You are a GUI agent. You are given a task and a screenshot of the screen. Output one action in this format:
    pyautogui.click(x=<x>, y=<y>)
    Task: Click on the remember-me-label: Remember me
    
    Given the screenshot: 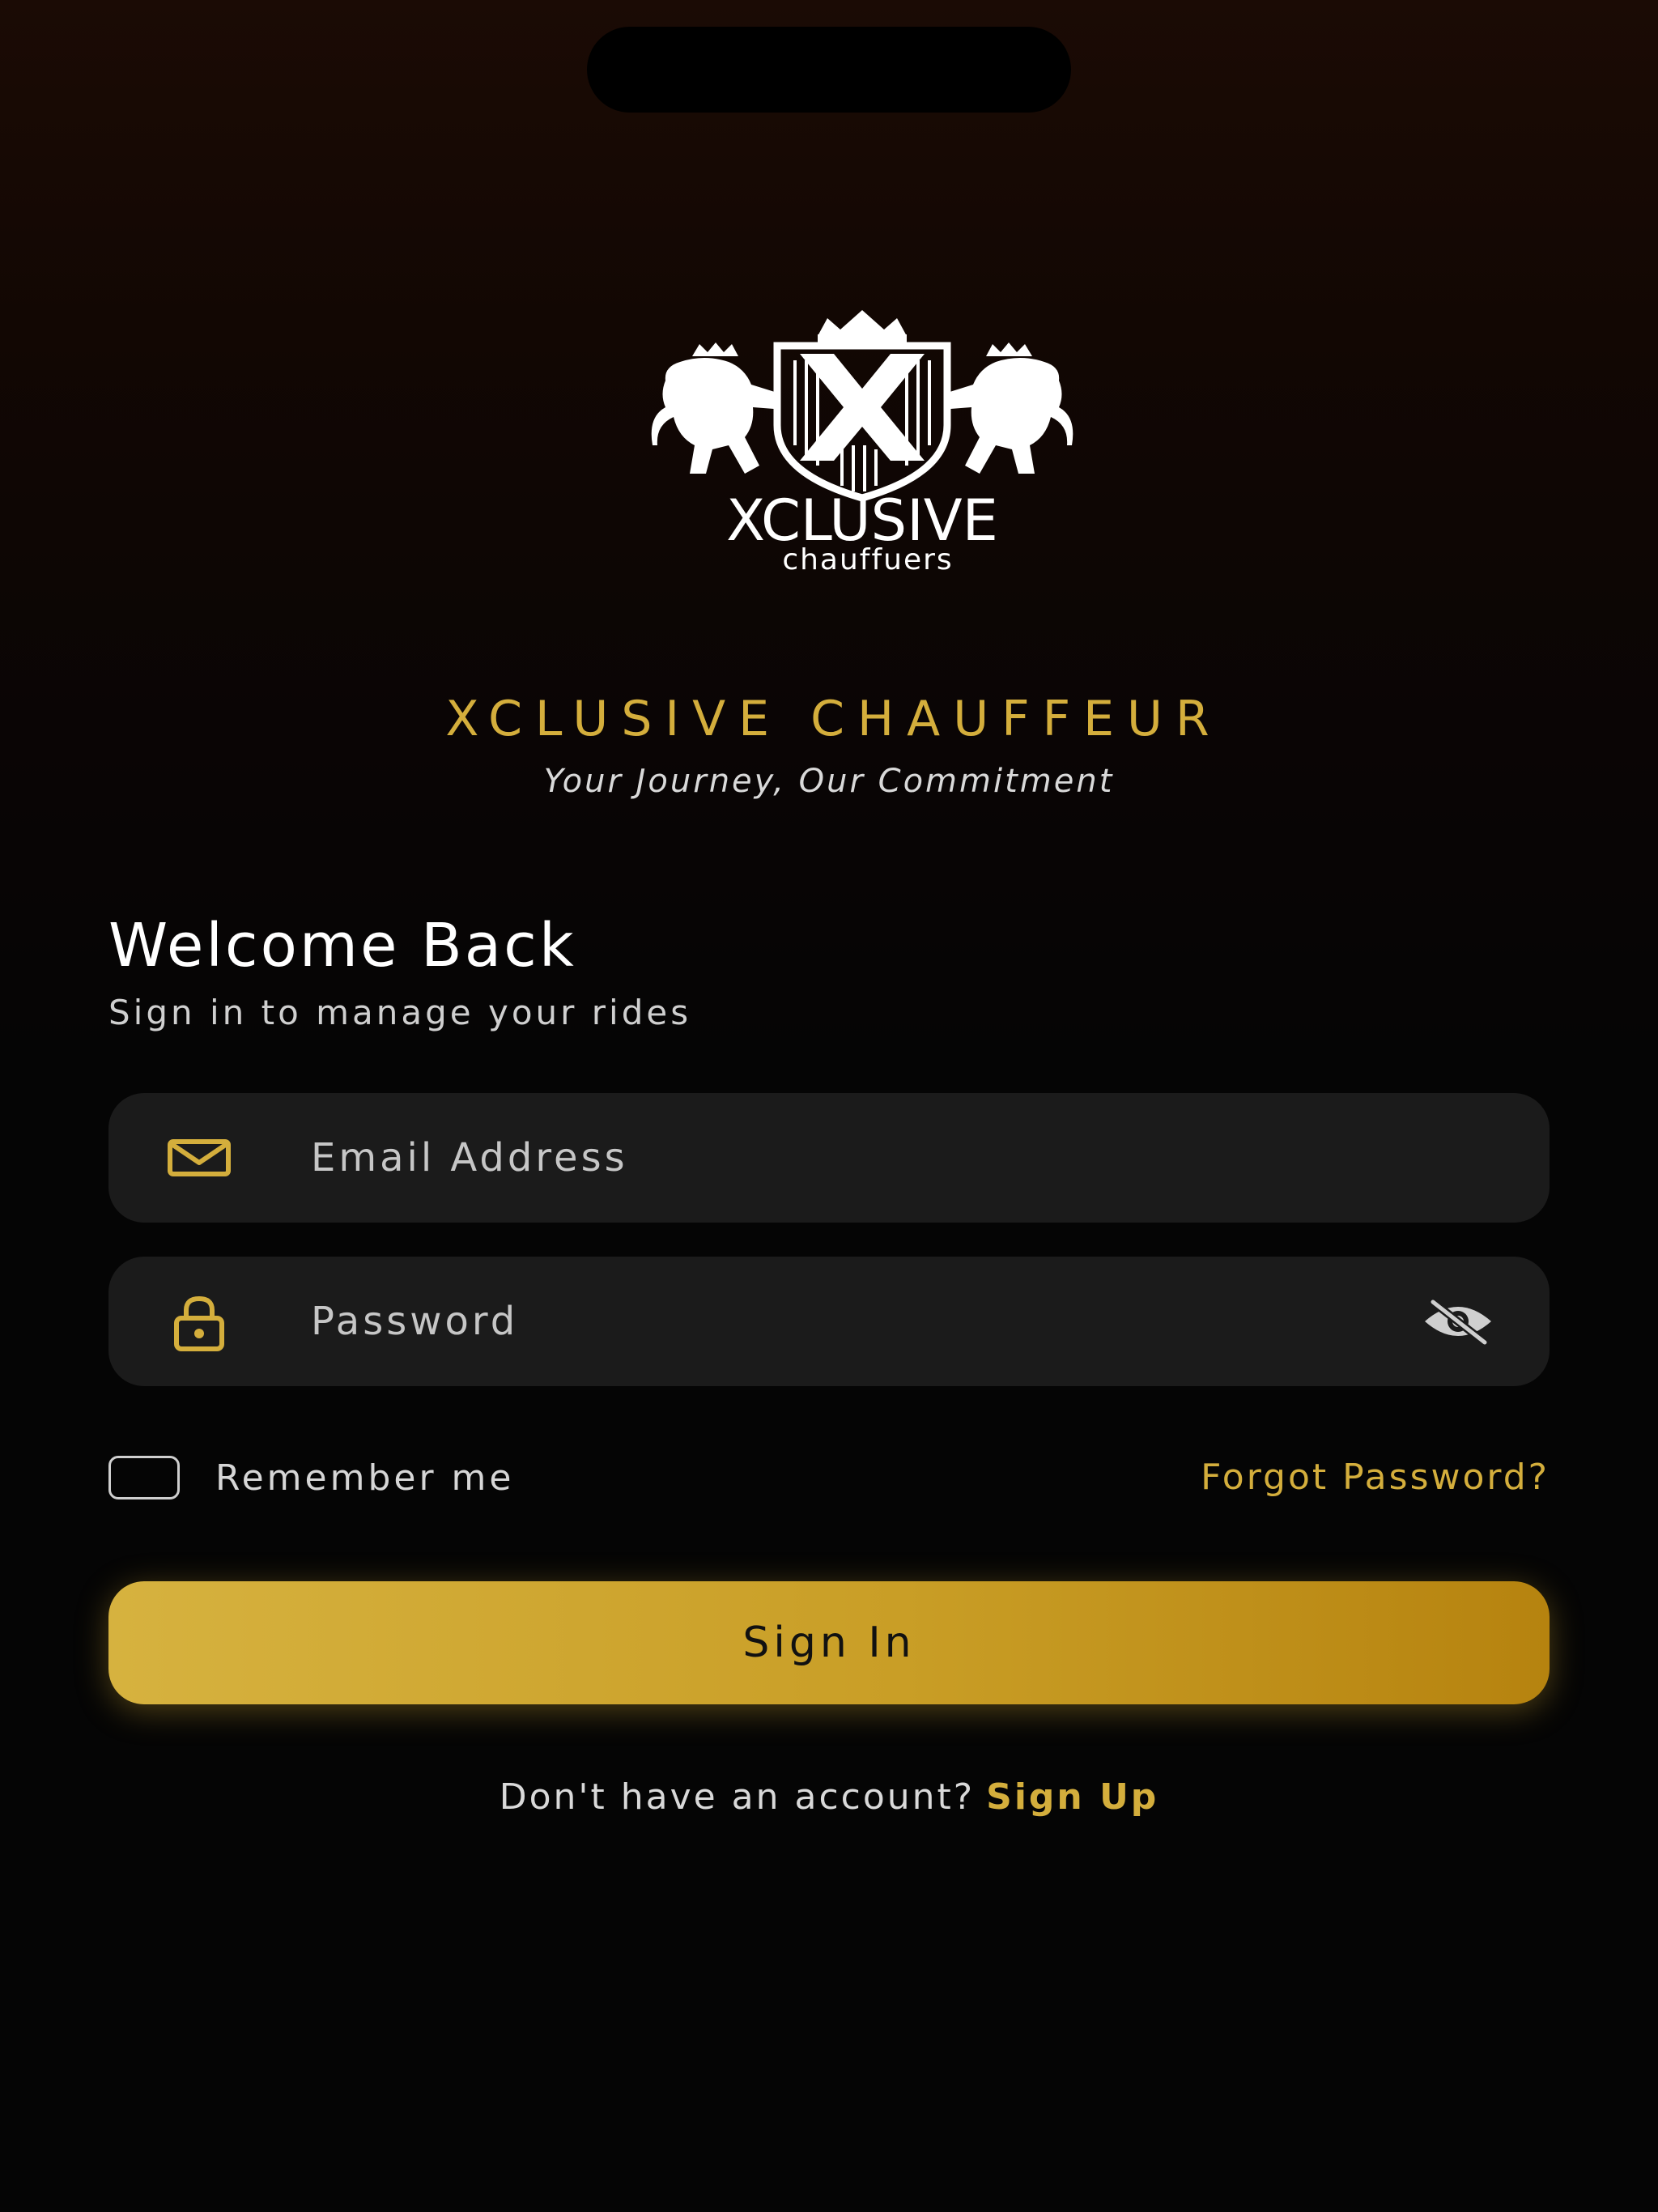 What is the action you would take?
    pyautogui.click(x=365, y=1478)
    